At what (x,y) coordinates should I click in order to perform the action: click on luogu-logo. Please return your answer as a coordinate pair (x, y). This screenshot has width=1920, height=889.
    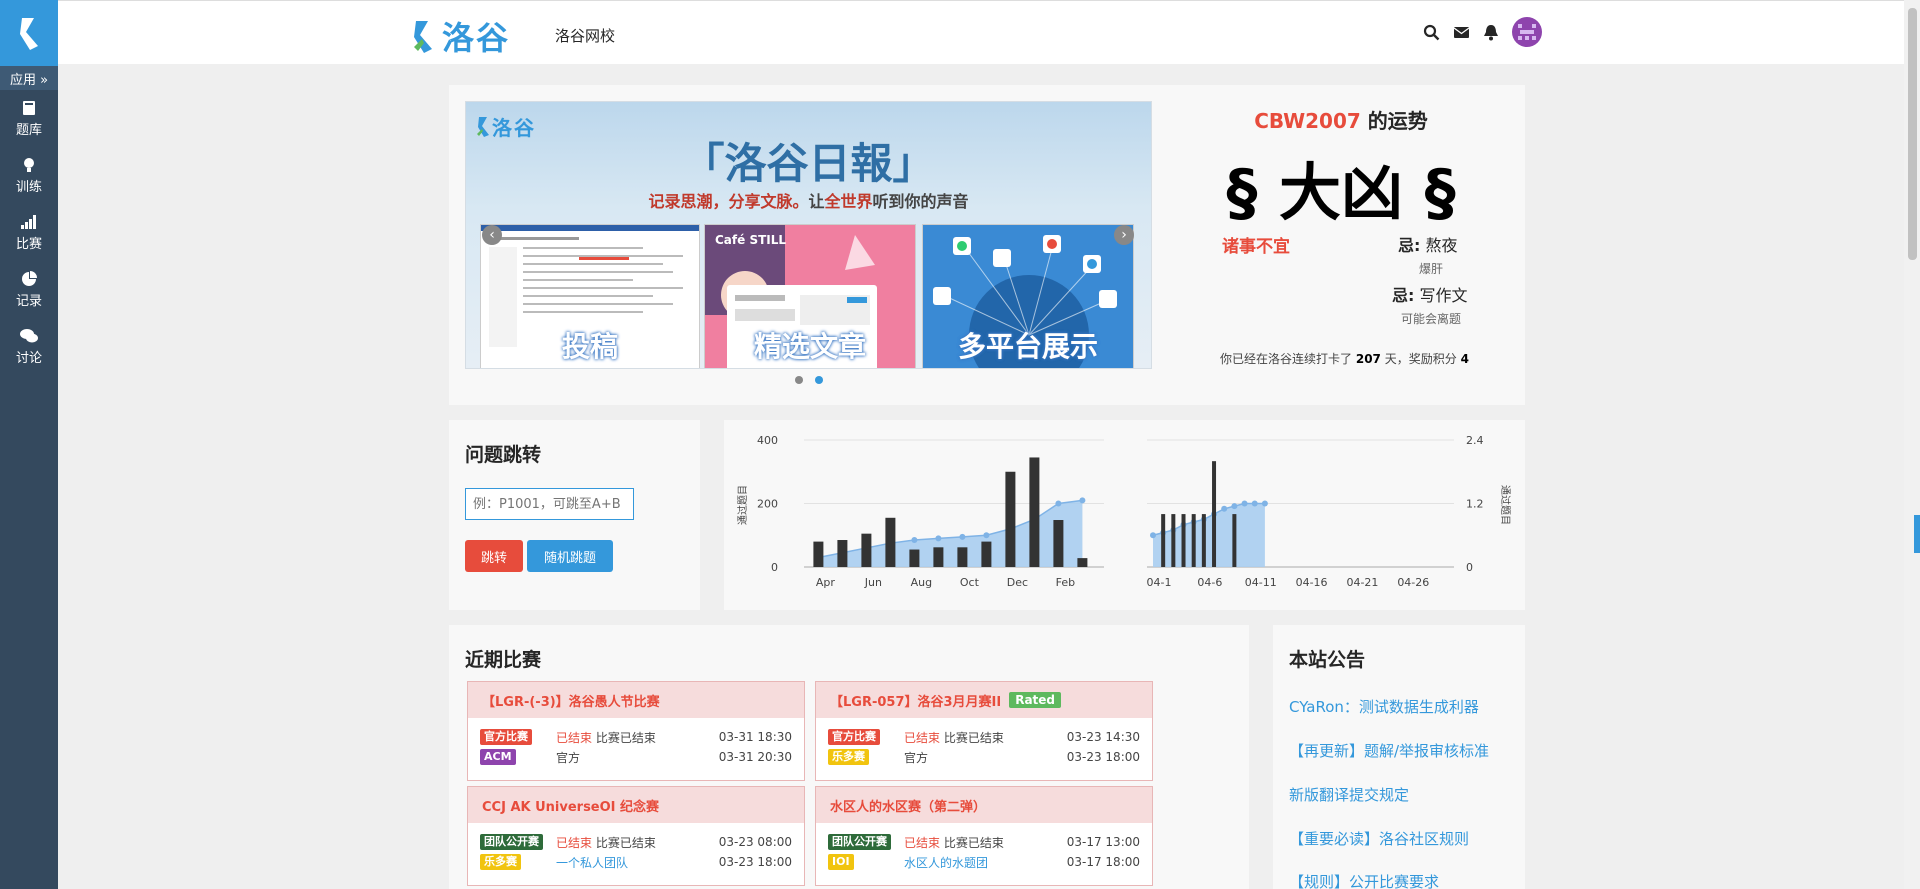
    Looking at the image, I should click on (29, 33).